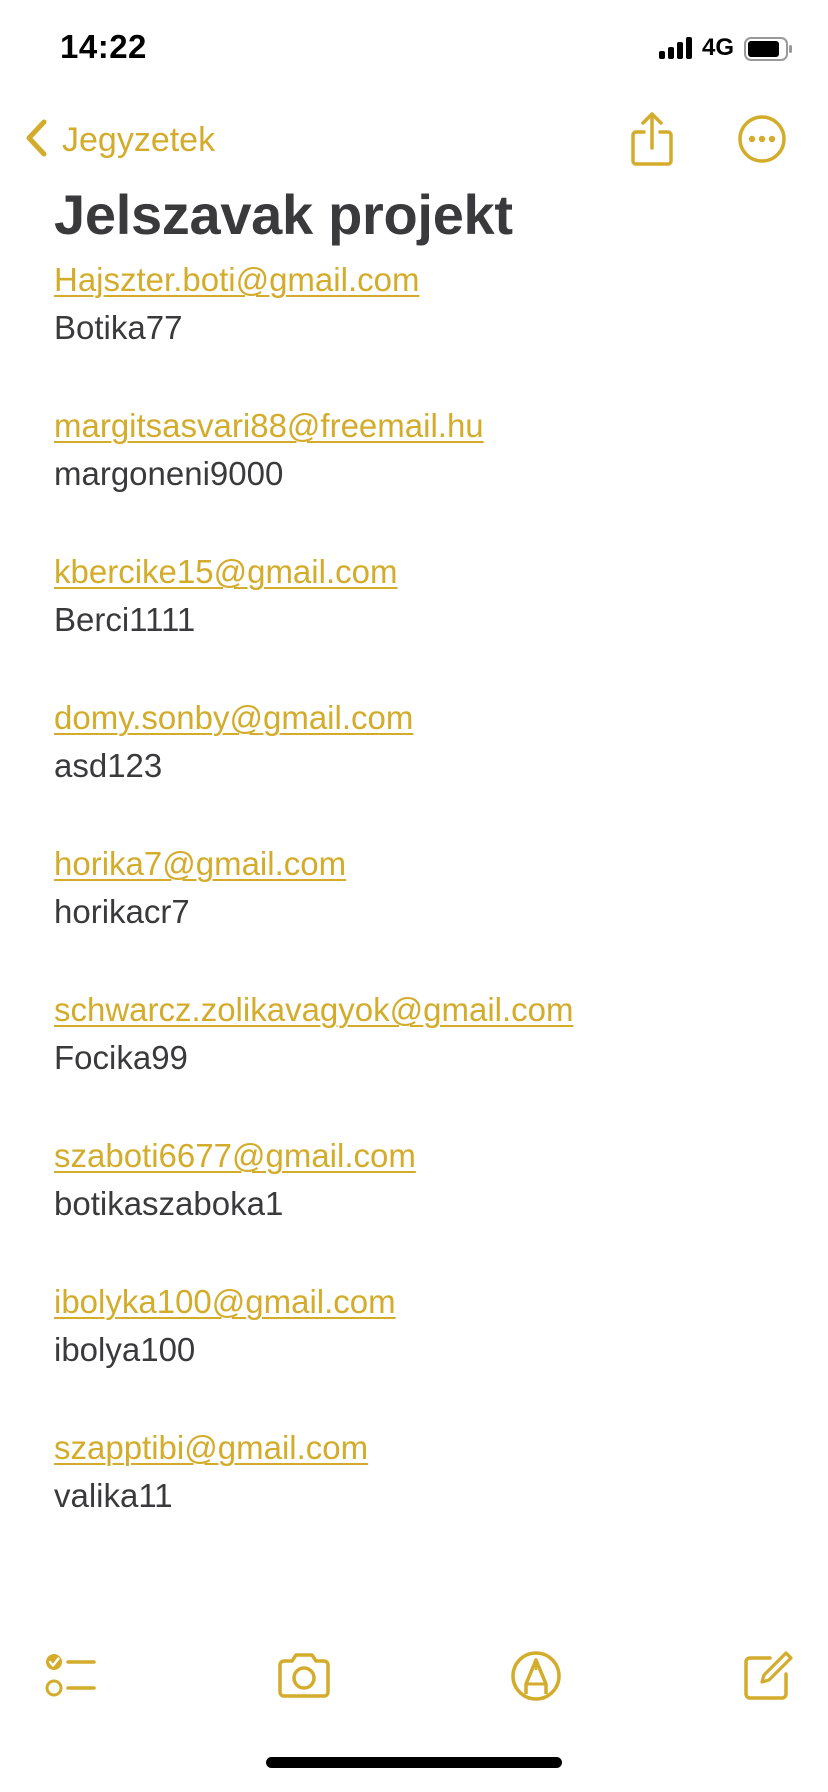 This screenshot has width=828, height=1792. What do you see at coordinates (414, 1762) in the screenshot?
I see `home-indicator` at bounding box center [414, 1762].